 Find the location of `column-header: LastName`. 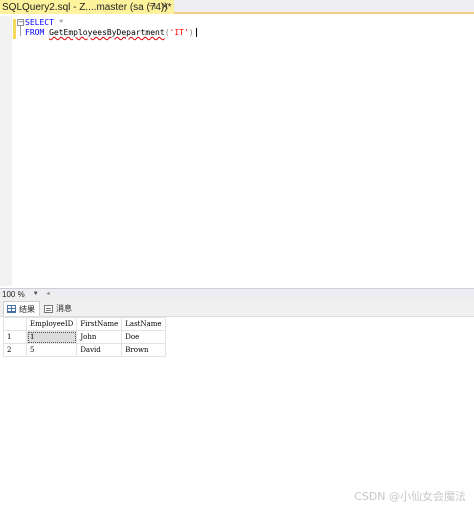

column-header: LastName is located at coordinates (143, 324).